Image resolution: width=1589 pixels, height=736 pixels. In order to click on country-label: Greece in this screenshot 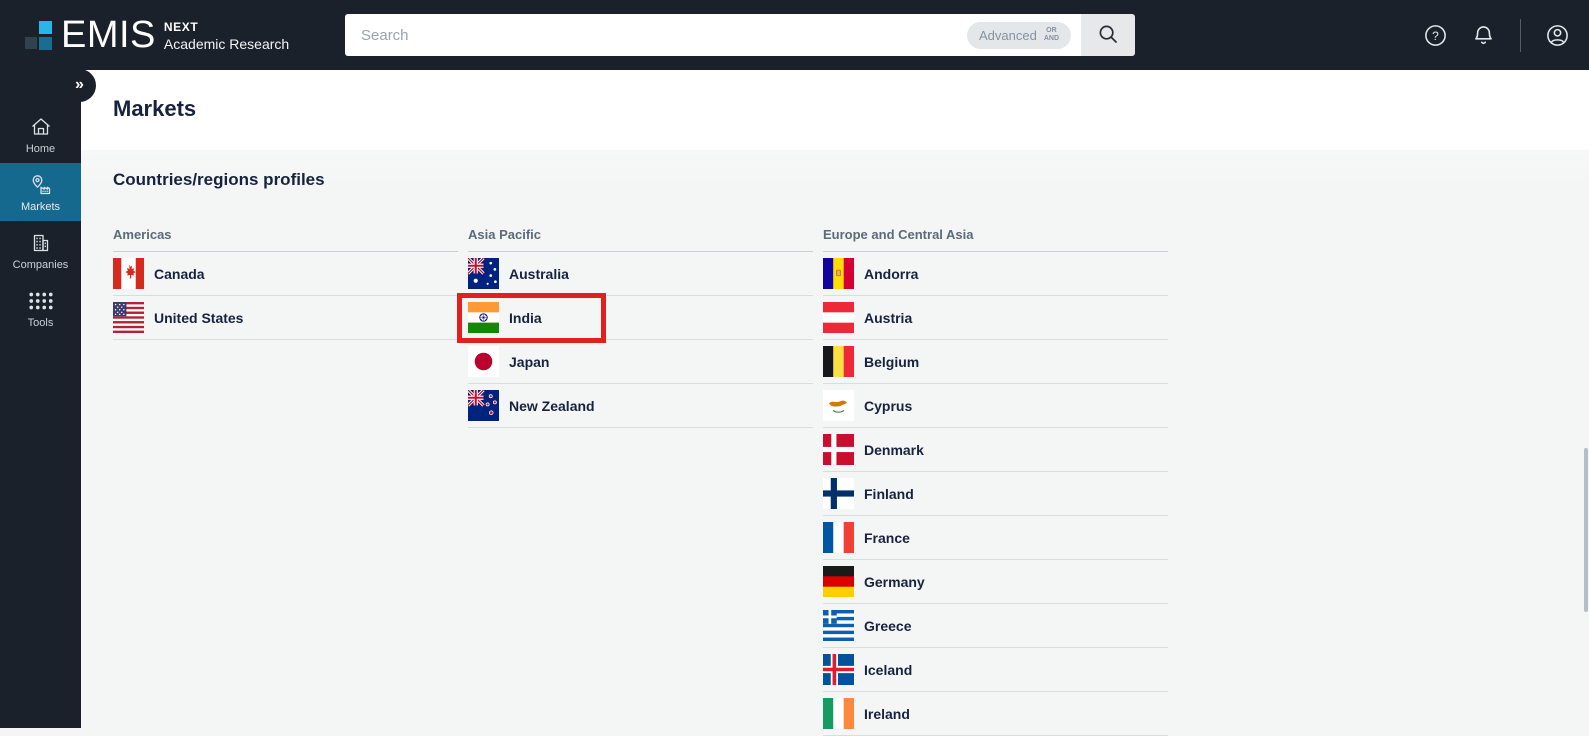, I will do `click(888, 625)`.